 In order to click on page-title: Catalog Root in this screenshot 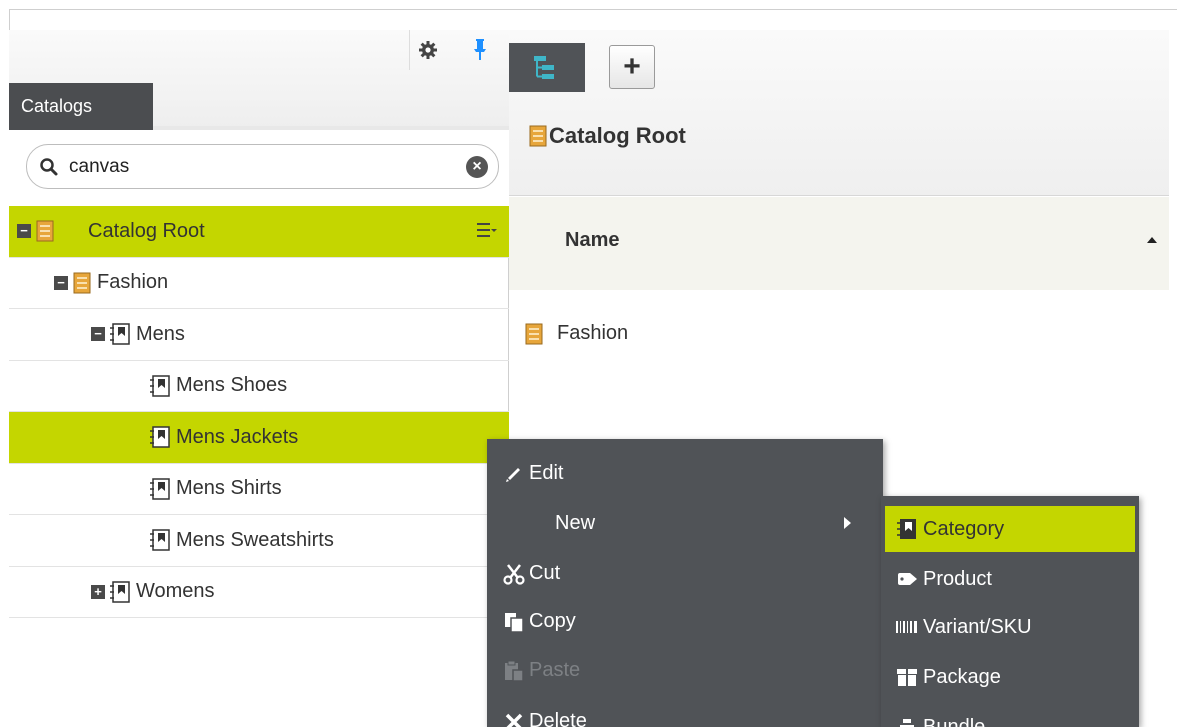, I will do `click(607, 136)`.